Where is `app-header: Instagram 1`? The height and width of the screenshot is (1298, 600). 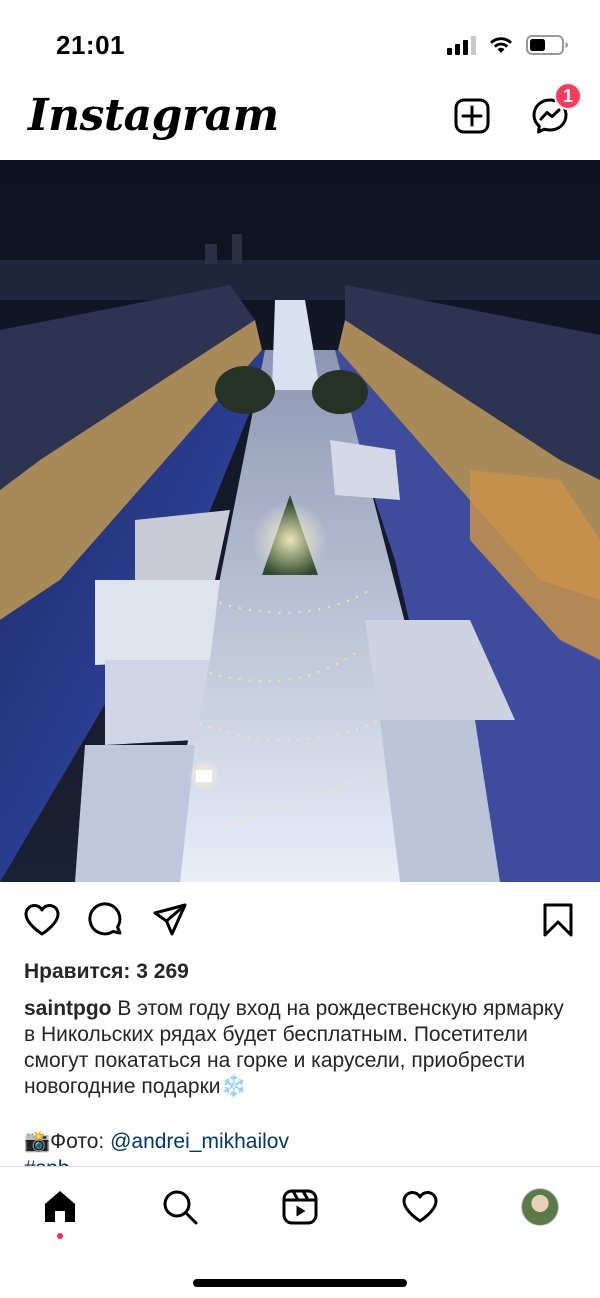 app-header: Instagram 1 is located at coordinates (300, 121).